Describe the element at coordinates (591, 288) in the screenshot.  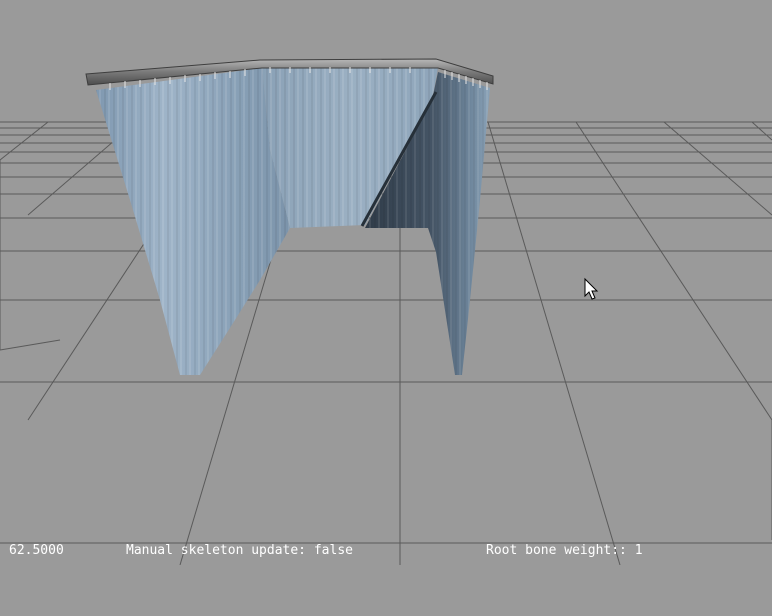
I see `mouse-pointer-icon` at that location.